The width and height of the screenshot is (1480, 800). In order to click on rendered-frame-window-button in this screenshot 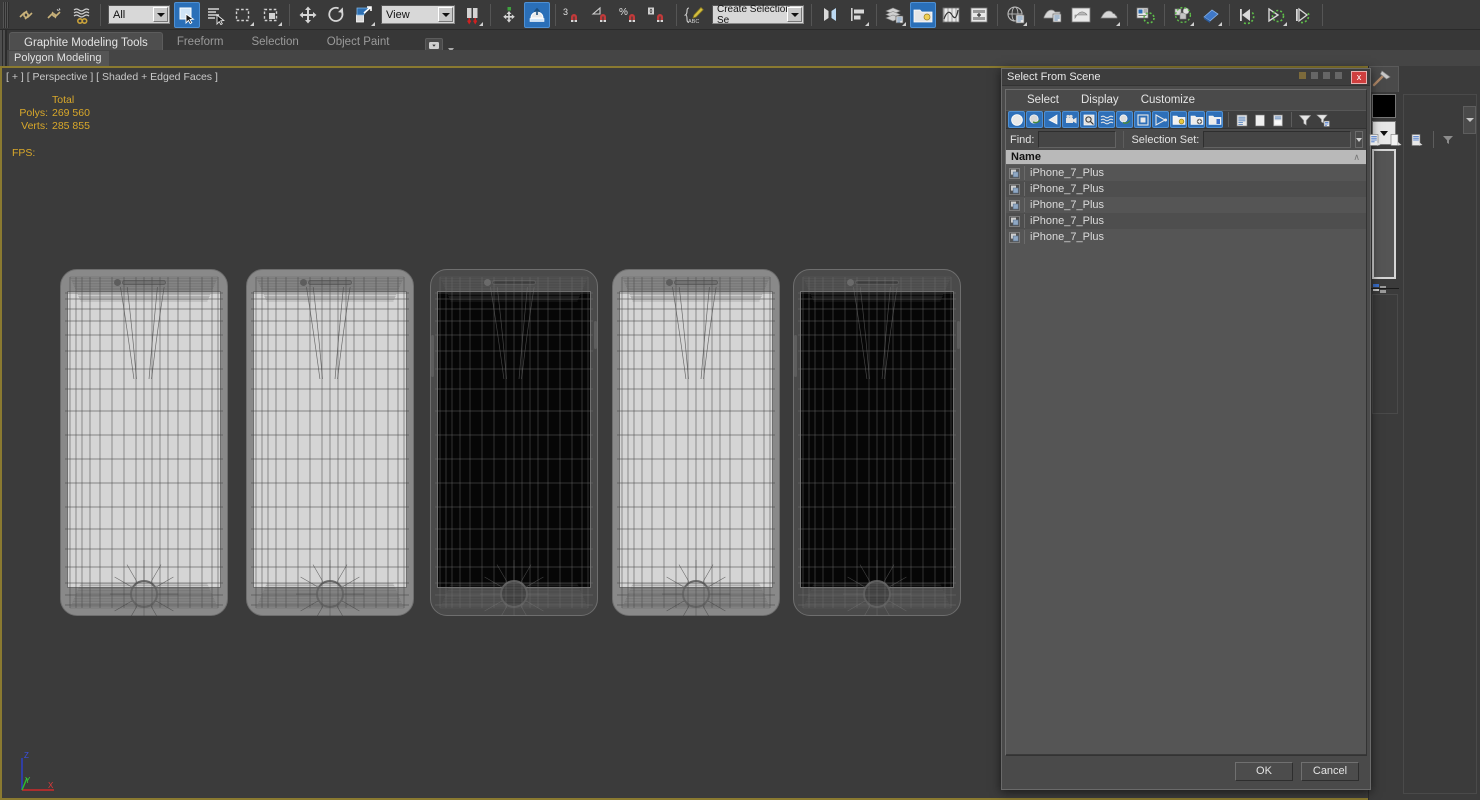, I will do `click(1081, 15)`.